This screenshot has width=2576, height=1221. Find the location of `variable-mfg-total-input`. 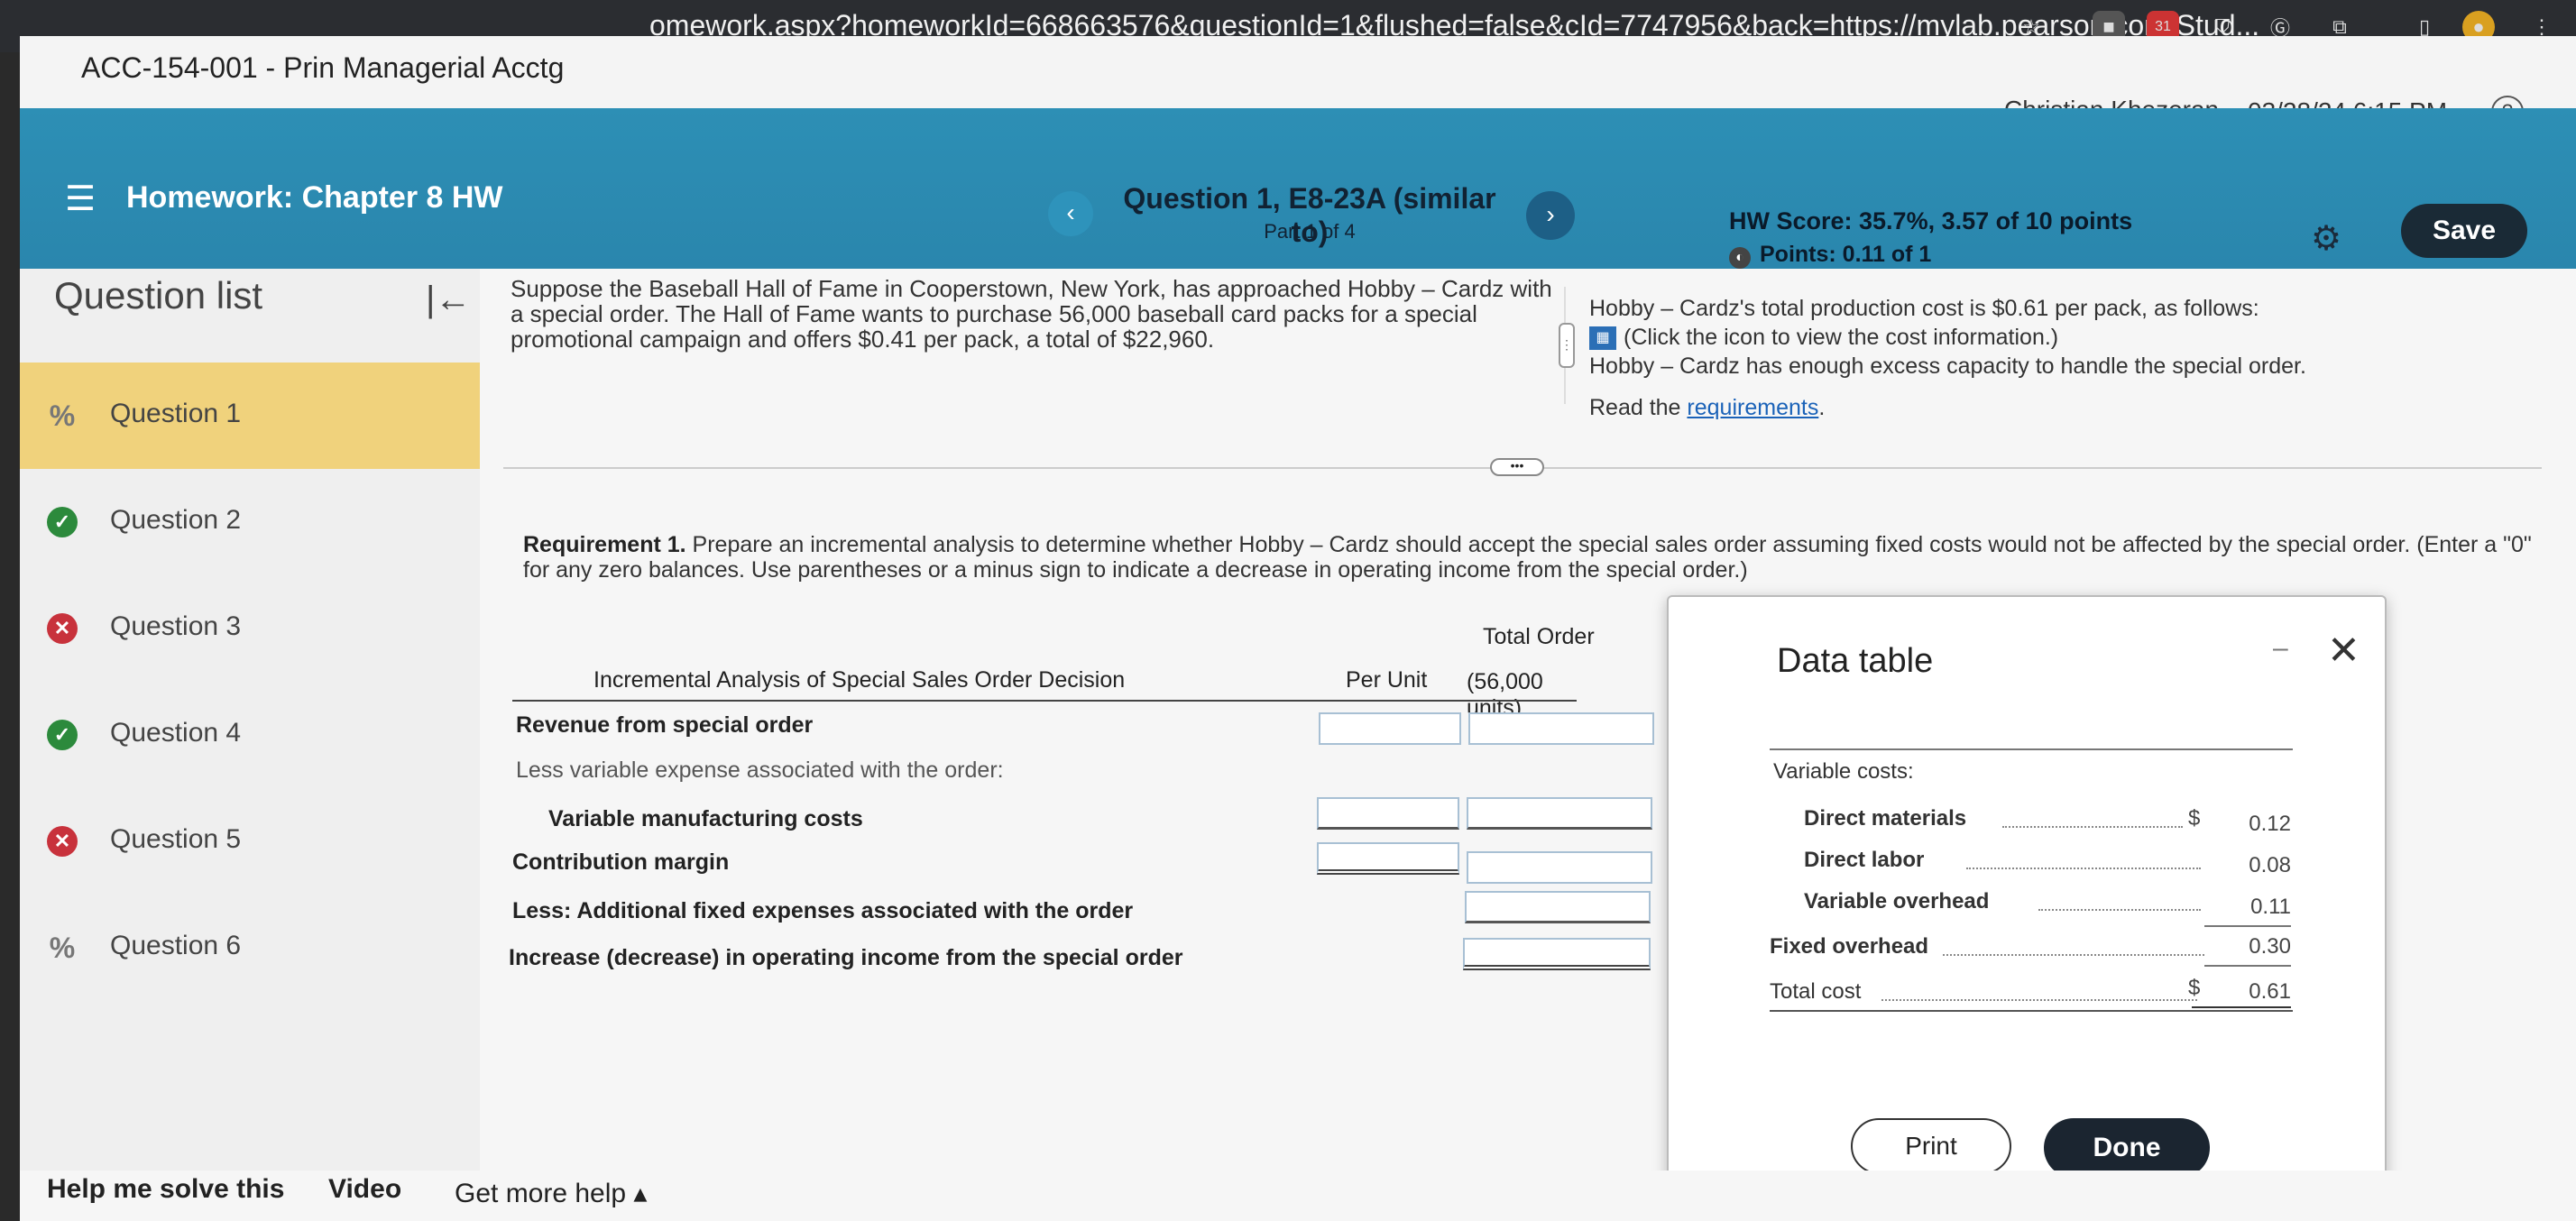

variable-mfg-total-input is located at coordinates (1560, 813).